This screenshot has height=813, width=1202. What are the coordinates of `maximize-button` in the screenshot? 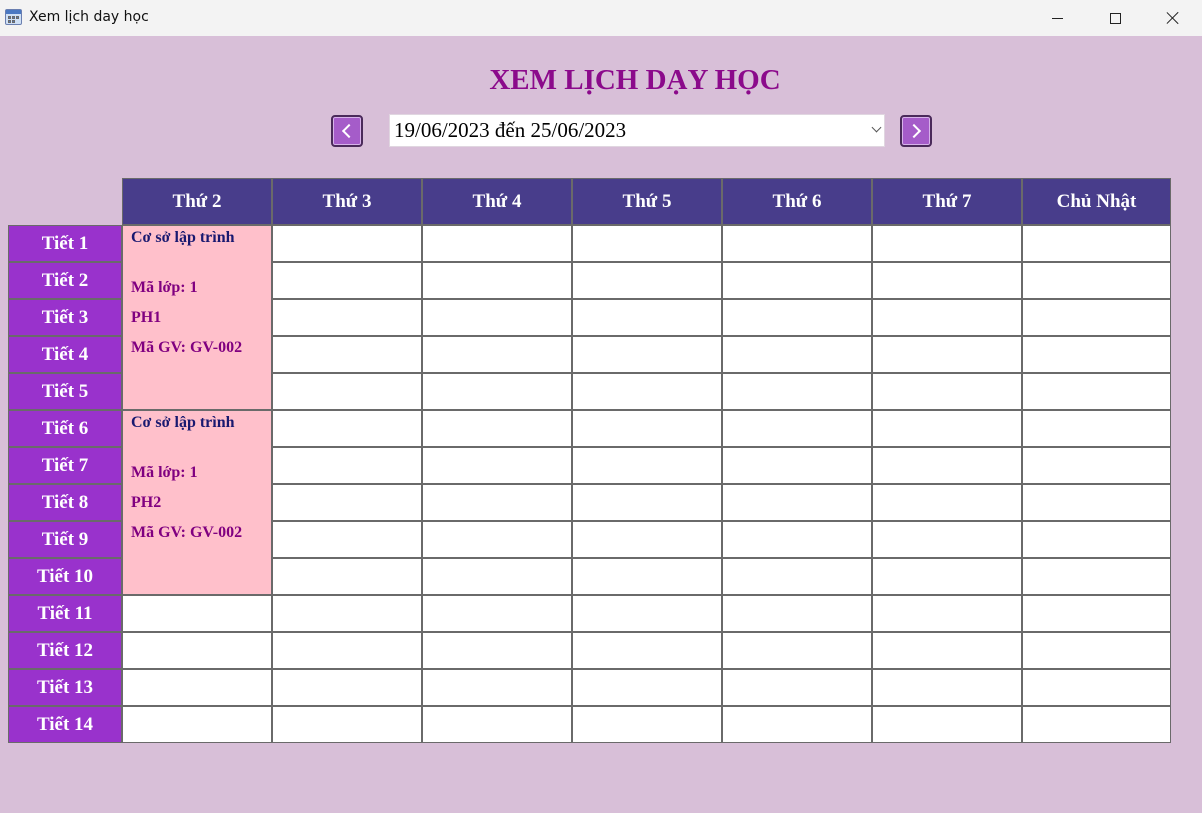 It's located at (1115, 18).